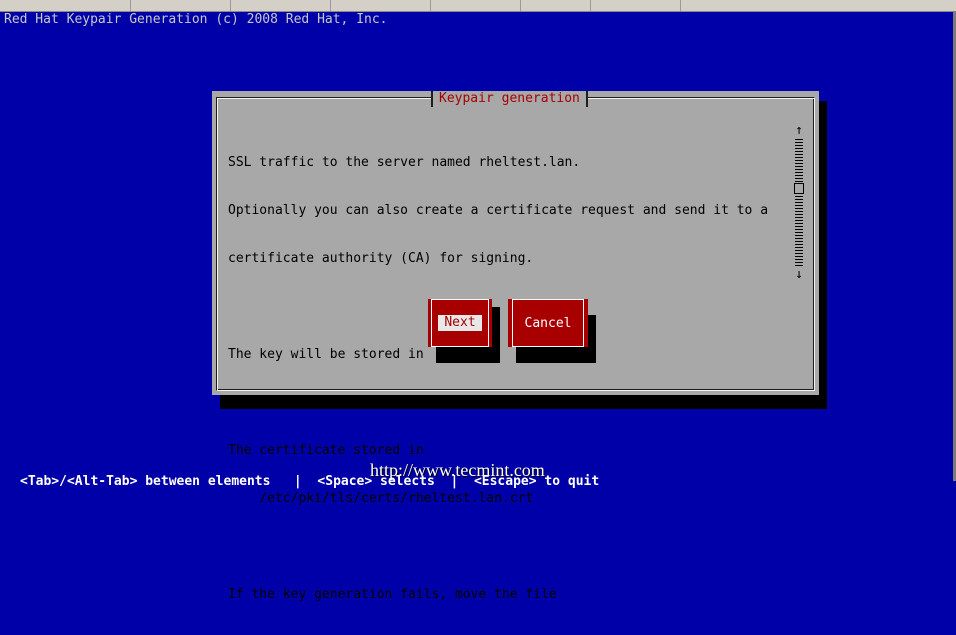 Image resolution: width=956 pixels, height=635 pixels. I want to click on scroll-down-arrow-icon: ↓, so click(799, 275).